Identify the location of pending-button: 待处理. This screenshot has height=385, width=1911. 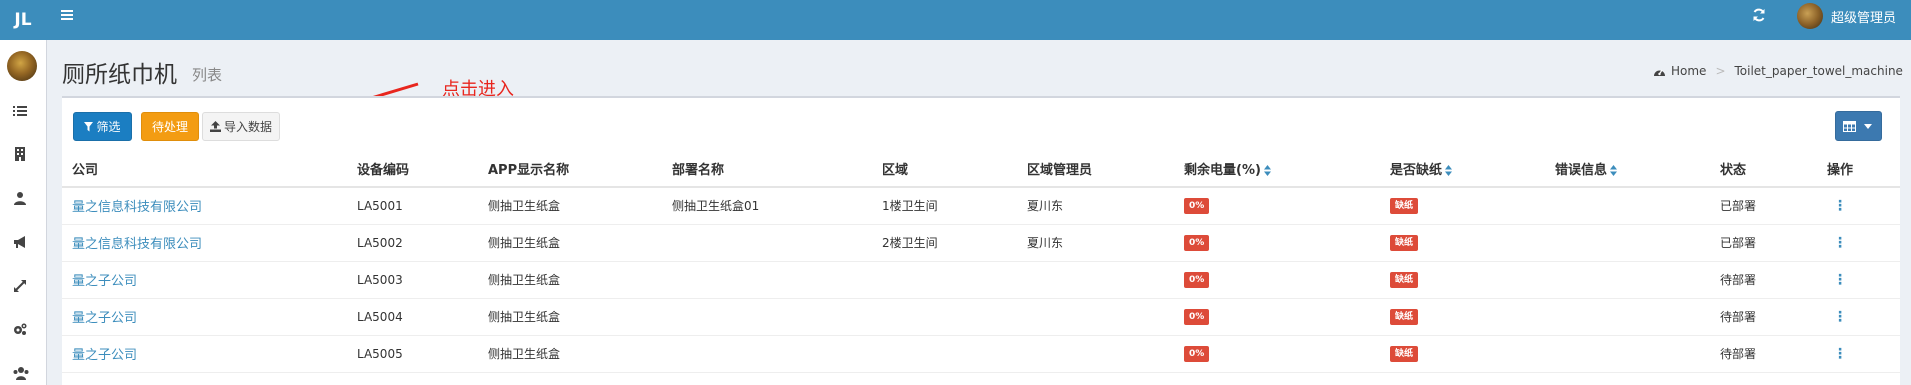
(170, 126).